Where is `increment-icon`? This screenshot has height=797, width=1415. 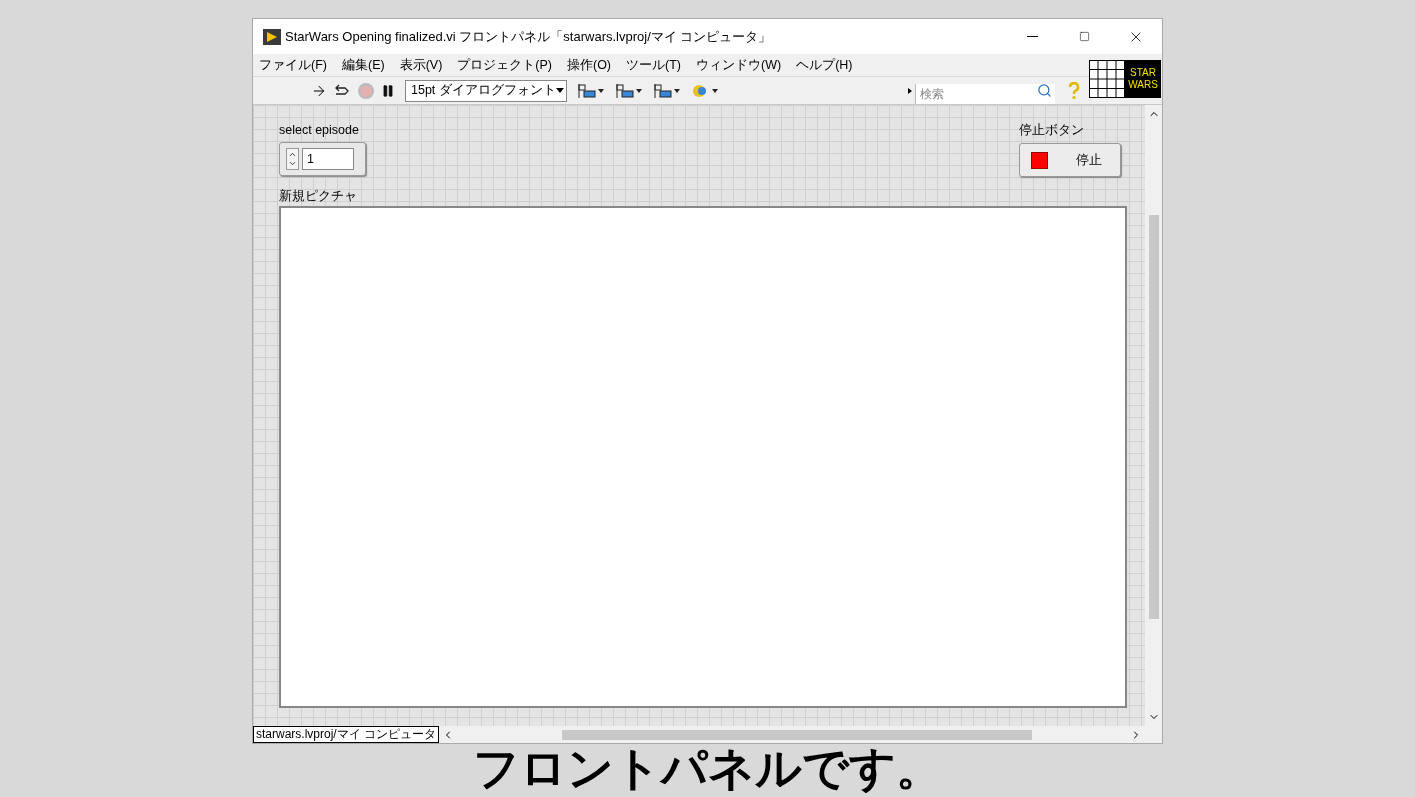 increment-icon is located at coordinates (292, 154).